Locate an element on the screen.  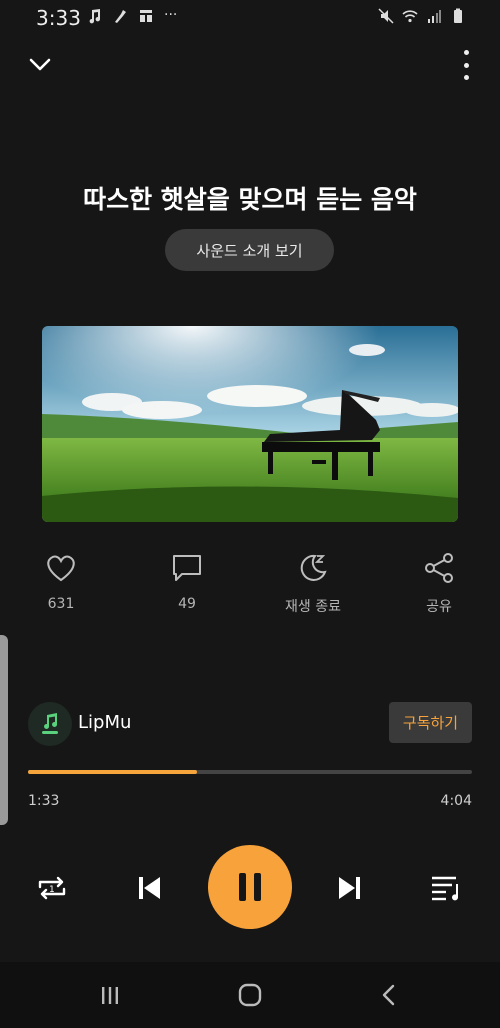
share-label: 공유 is located at coordinates (439, 607).